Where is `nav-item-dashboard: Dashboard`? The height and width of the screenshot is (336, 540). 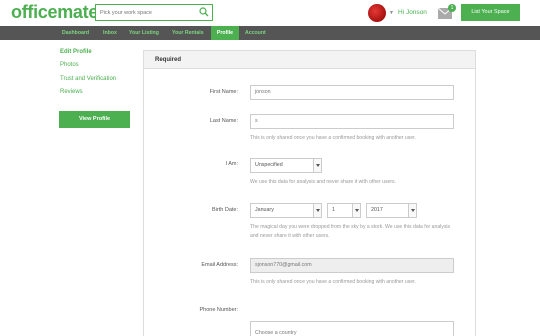
nav-item-dashboard: Dashboard is located at coordinates (75, 33).